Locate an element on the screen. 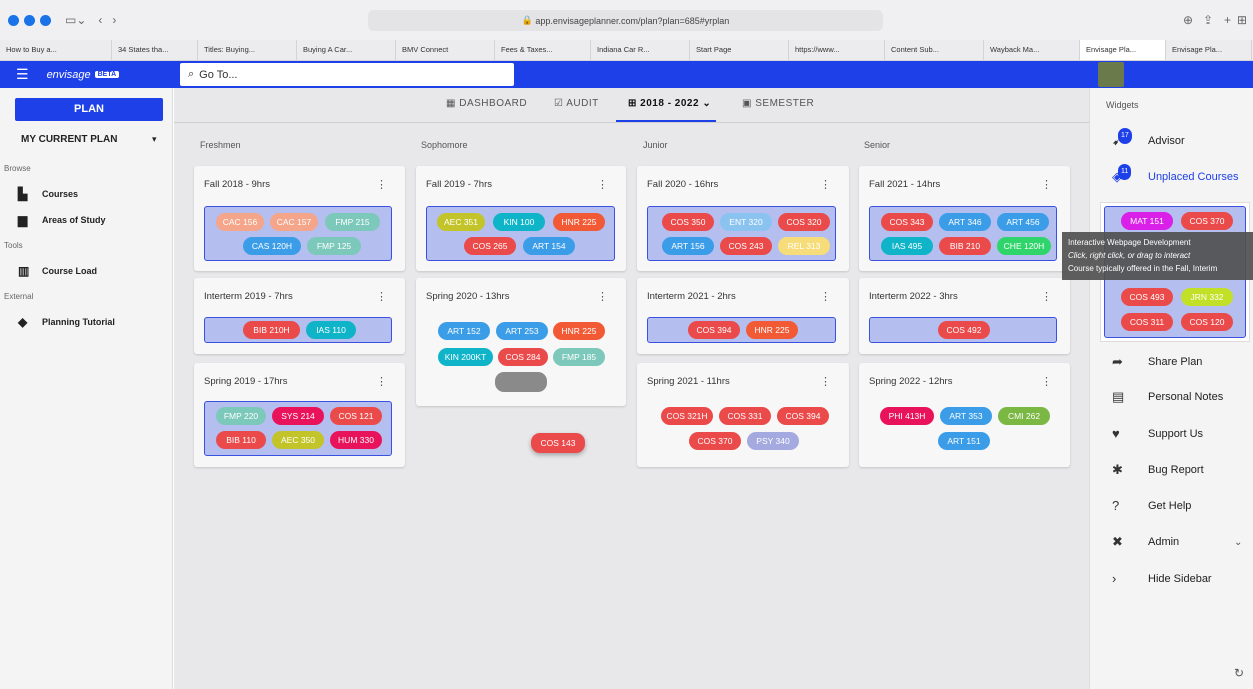  course-pill: FMP 220 is located at coordinates (241, 416).